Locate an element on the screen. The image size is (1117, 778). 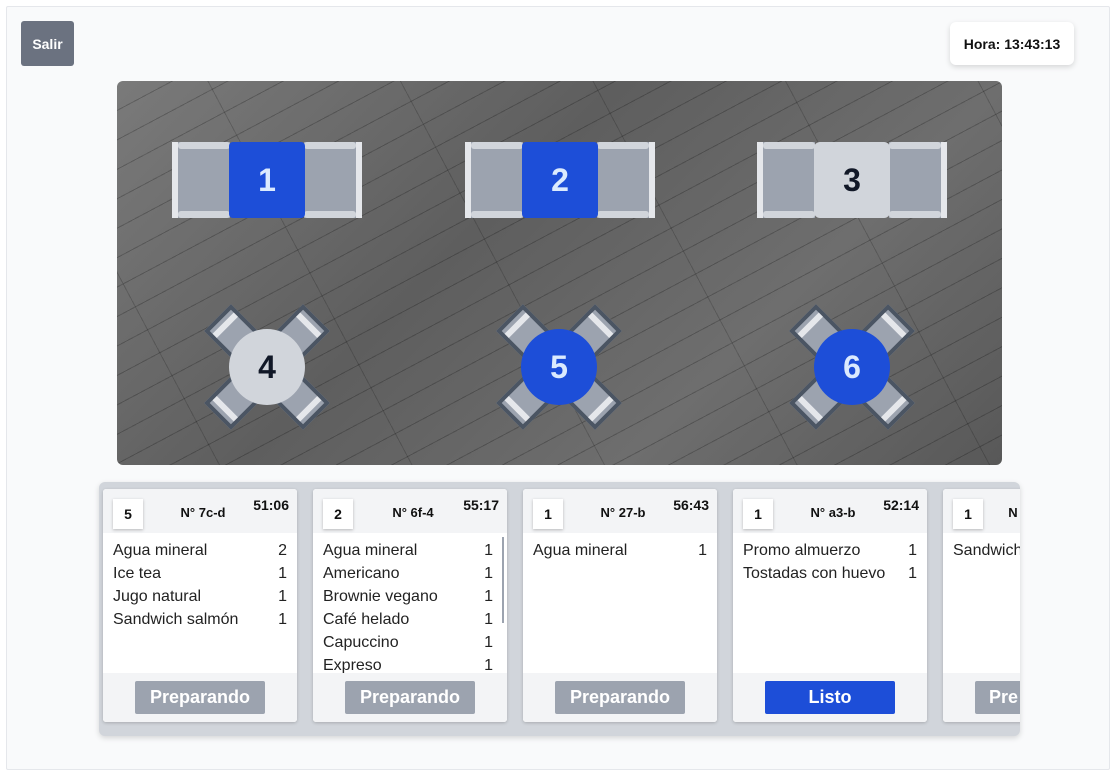
item-name: Brownie vegano is located at coordinates (380, 596).